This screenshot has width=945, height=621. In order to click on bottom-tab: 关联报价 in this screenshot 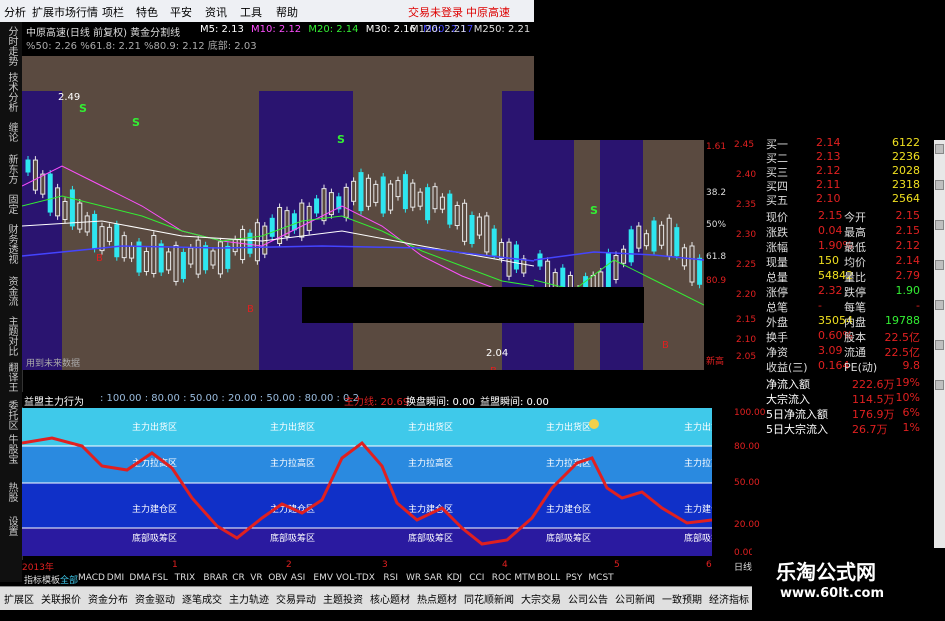, I will do `click(61, 598)`.